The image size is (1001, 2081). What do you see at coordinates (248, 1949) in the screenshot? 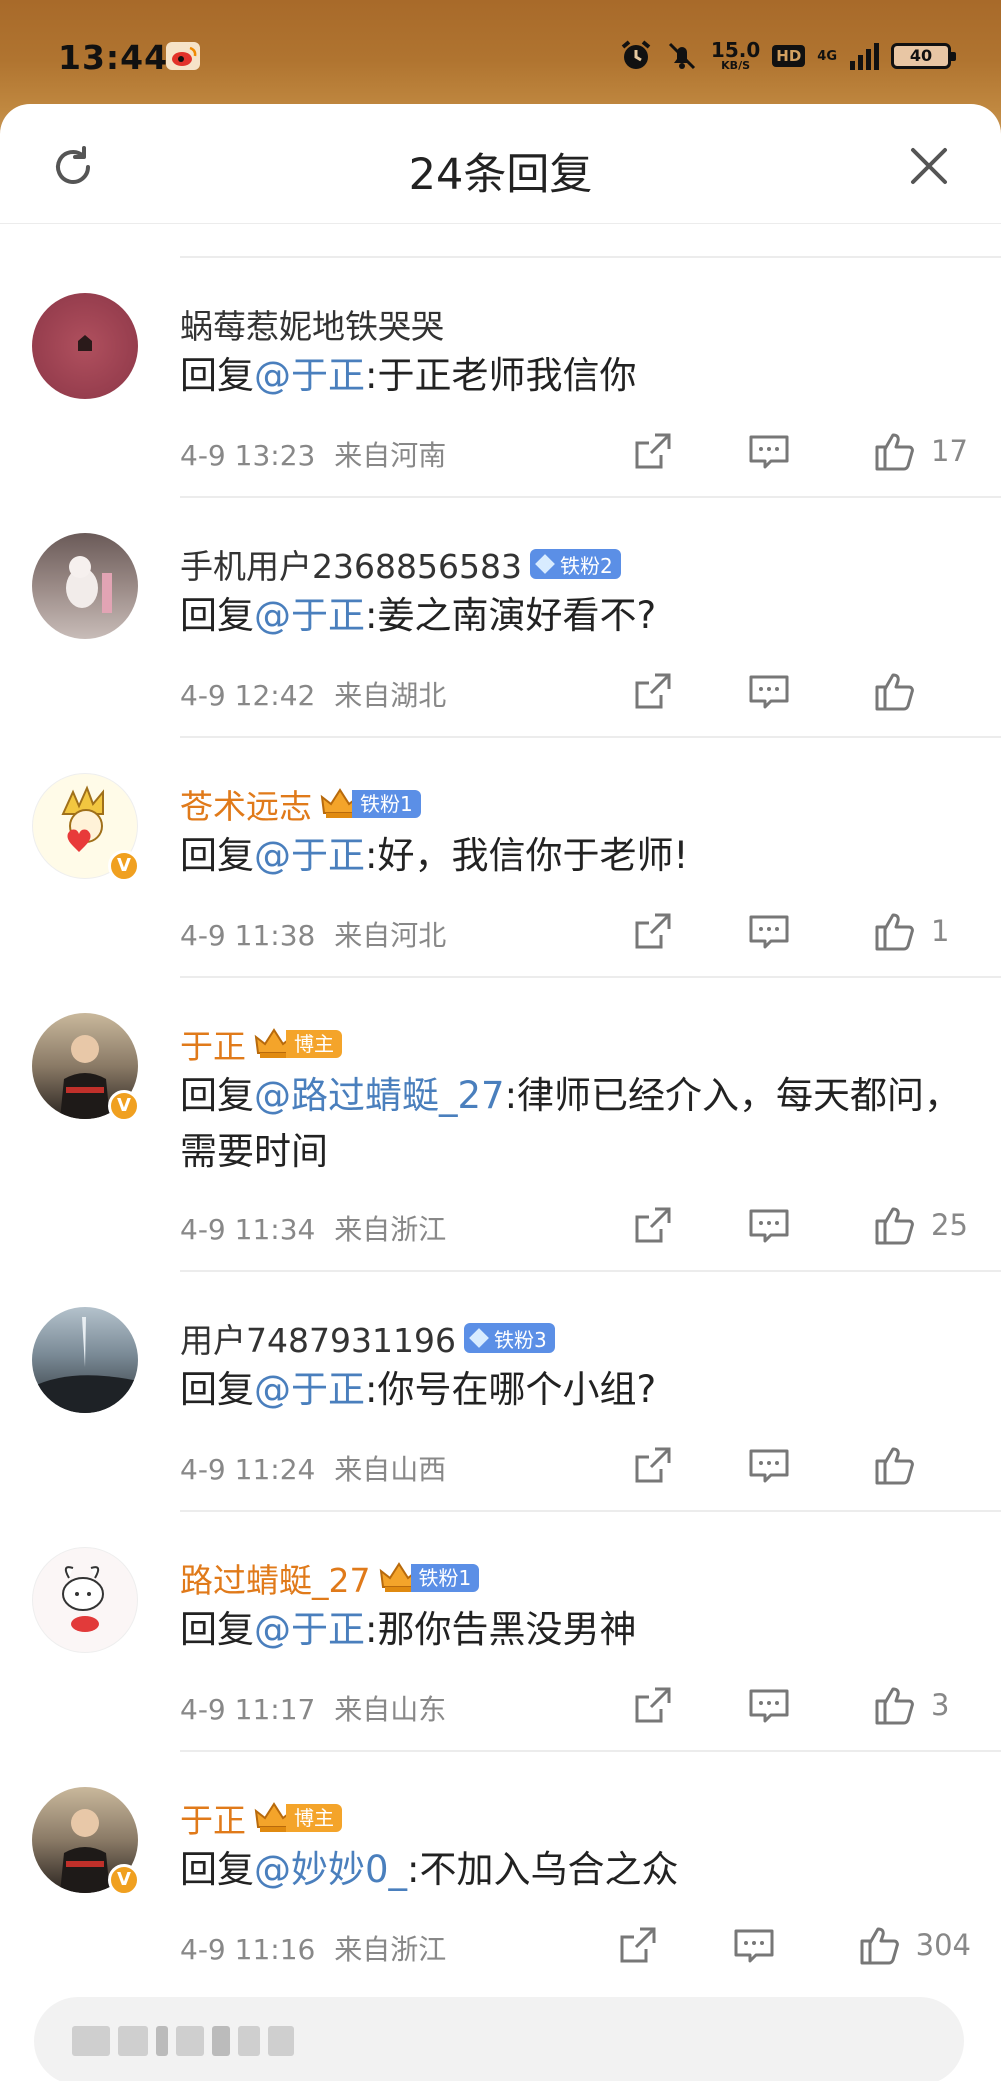
I see `timestamp: 4-9 11:16` at bounding box center [248, 1949].